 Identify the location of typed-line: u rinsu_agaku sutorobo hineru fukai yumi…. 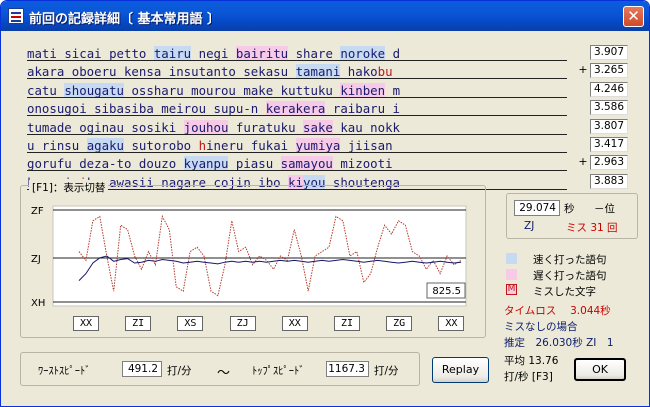
(297, 145).